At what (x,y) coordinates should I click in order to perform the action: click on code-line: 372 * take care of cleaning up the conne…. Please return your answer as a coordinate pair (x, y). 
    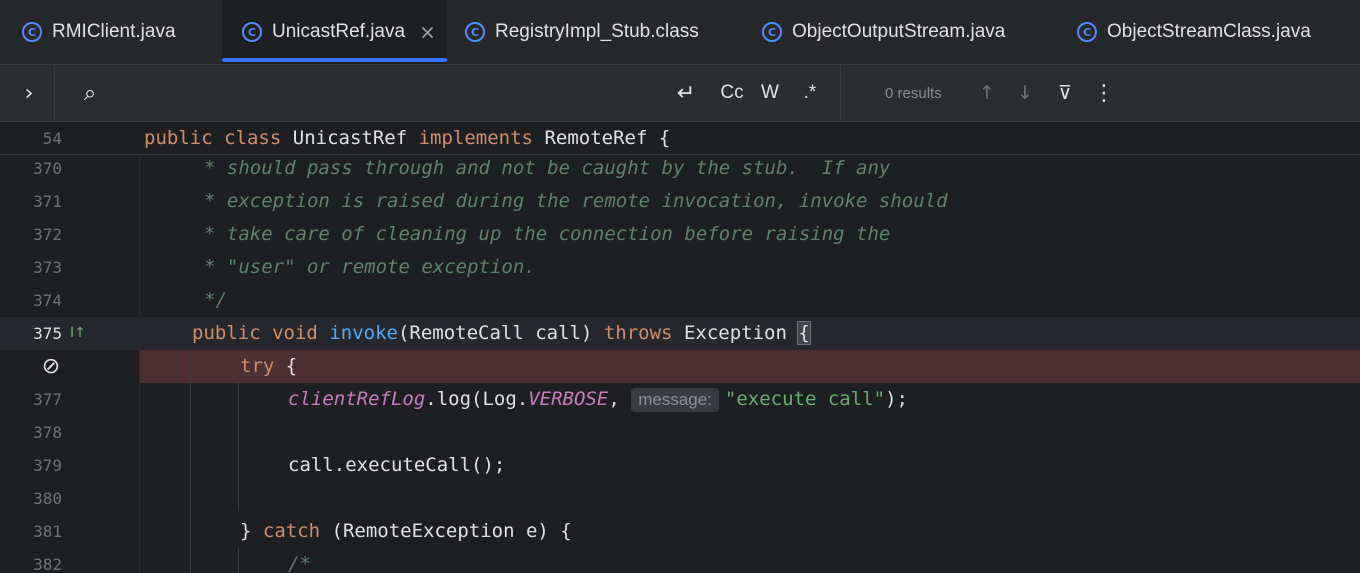
    Looking at the image, I should click on (680, 234).